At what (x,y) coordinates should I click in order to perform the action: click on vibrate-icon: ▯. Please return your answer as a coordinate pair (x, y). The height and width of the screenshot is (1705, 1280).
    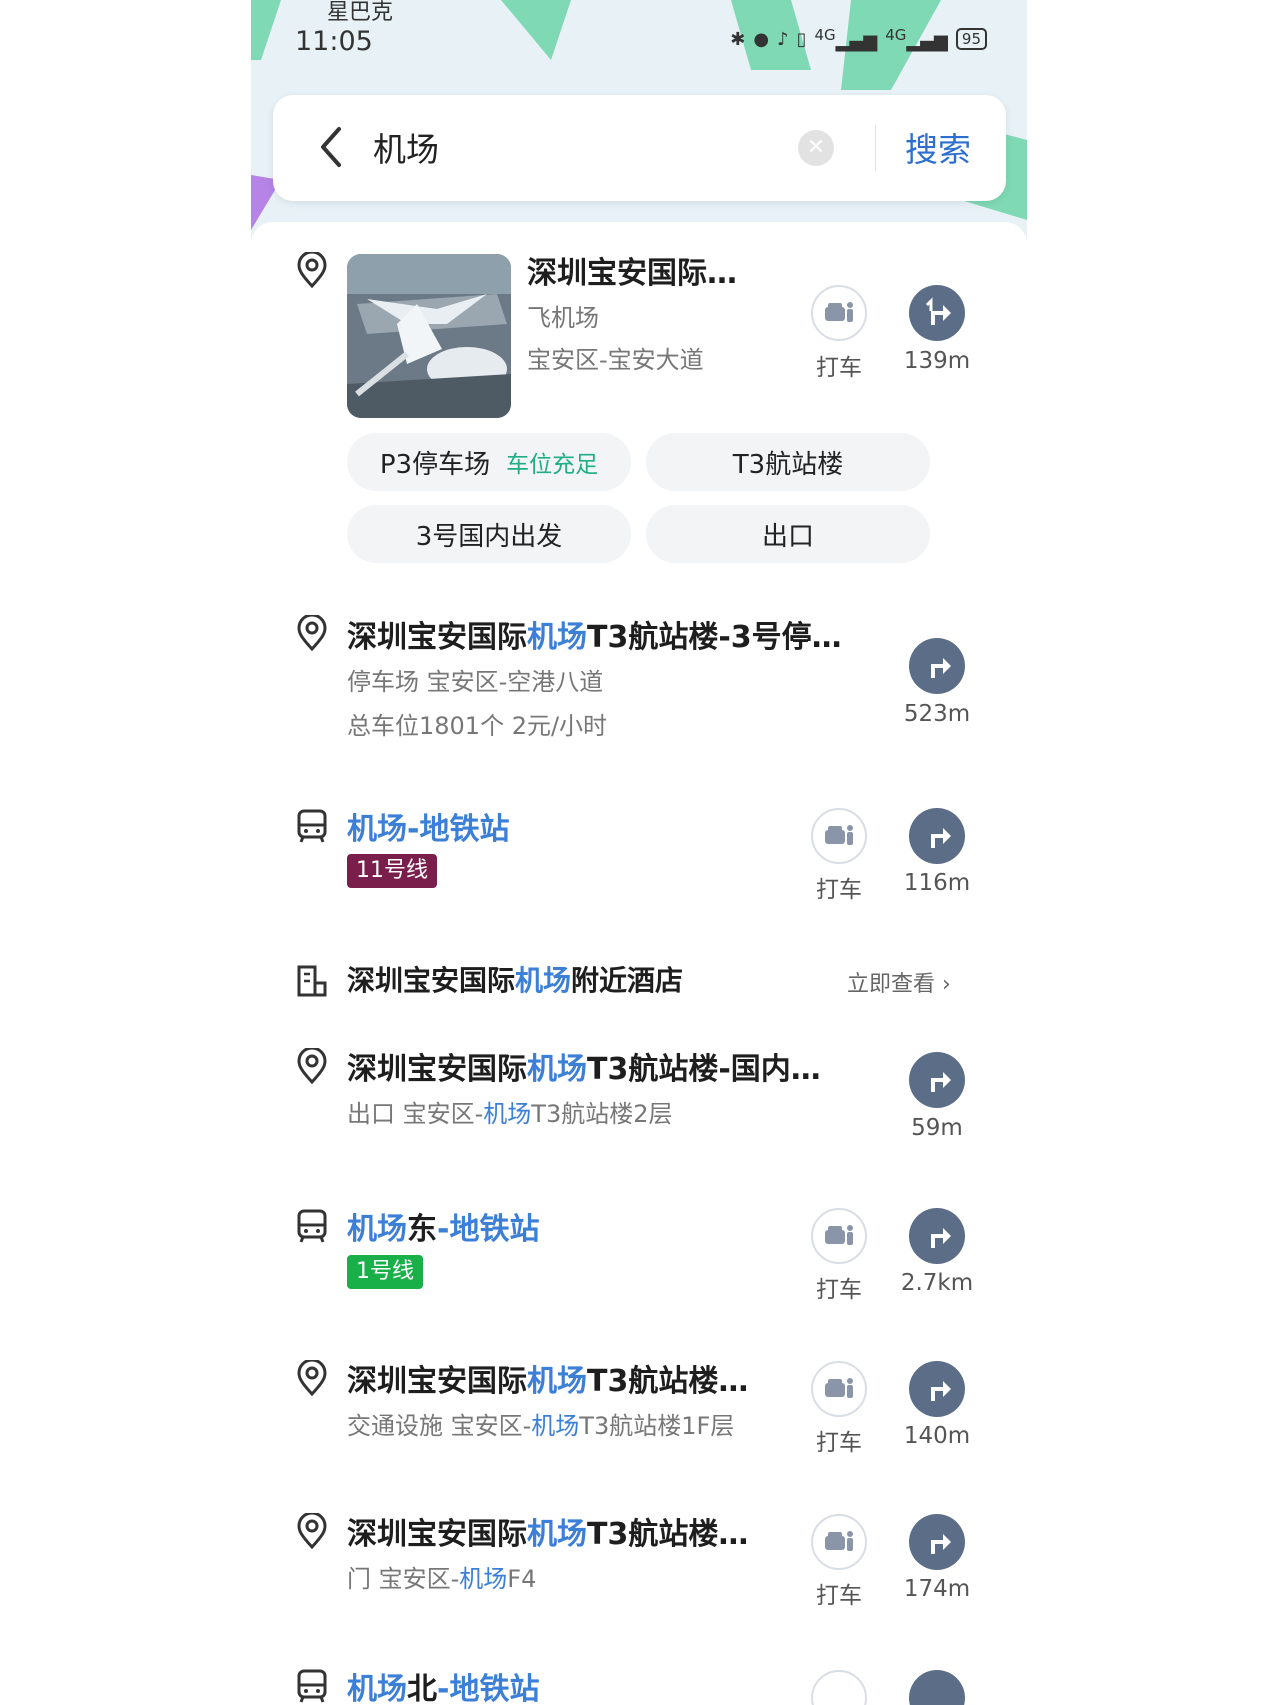
    Looking at the image, I should click on (801, 39).